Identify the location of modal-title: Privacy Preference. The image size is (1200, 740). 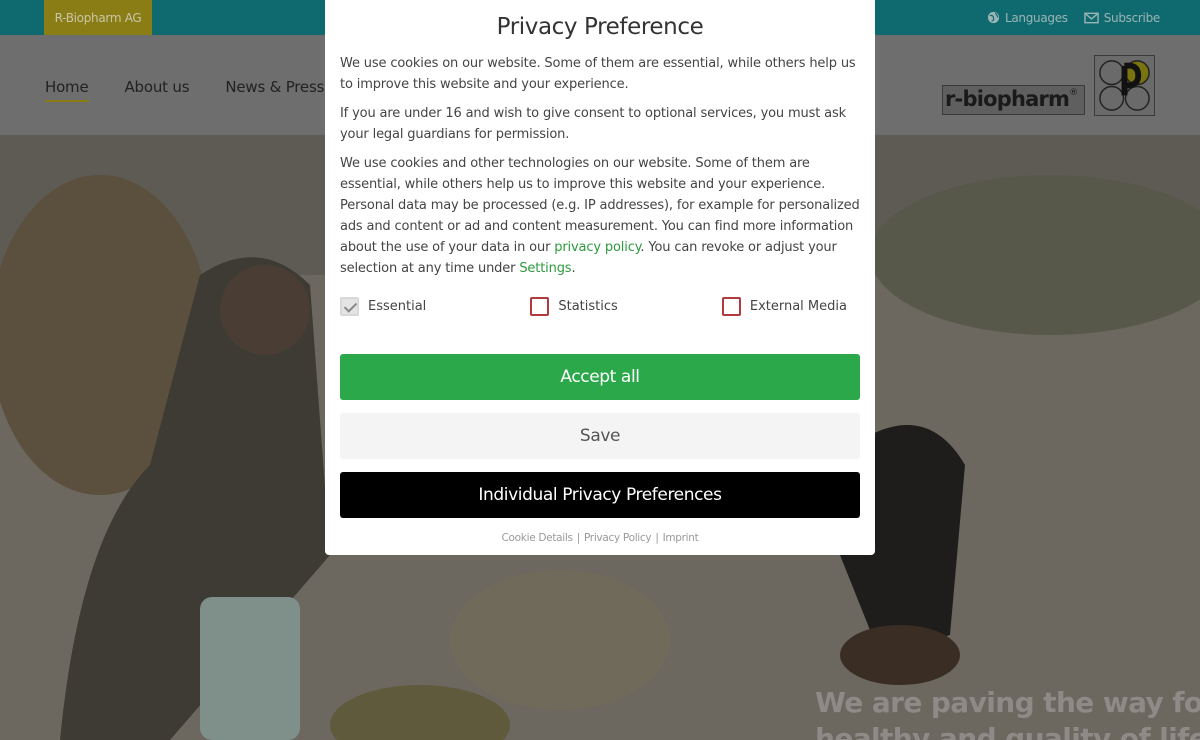
(600, 27).